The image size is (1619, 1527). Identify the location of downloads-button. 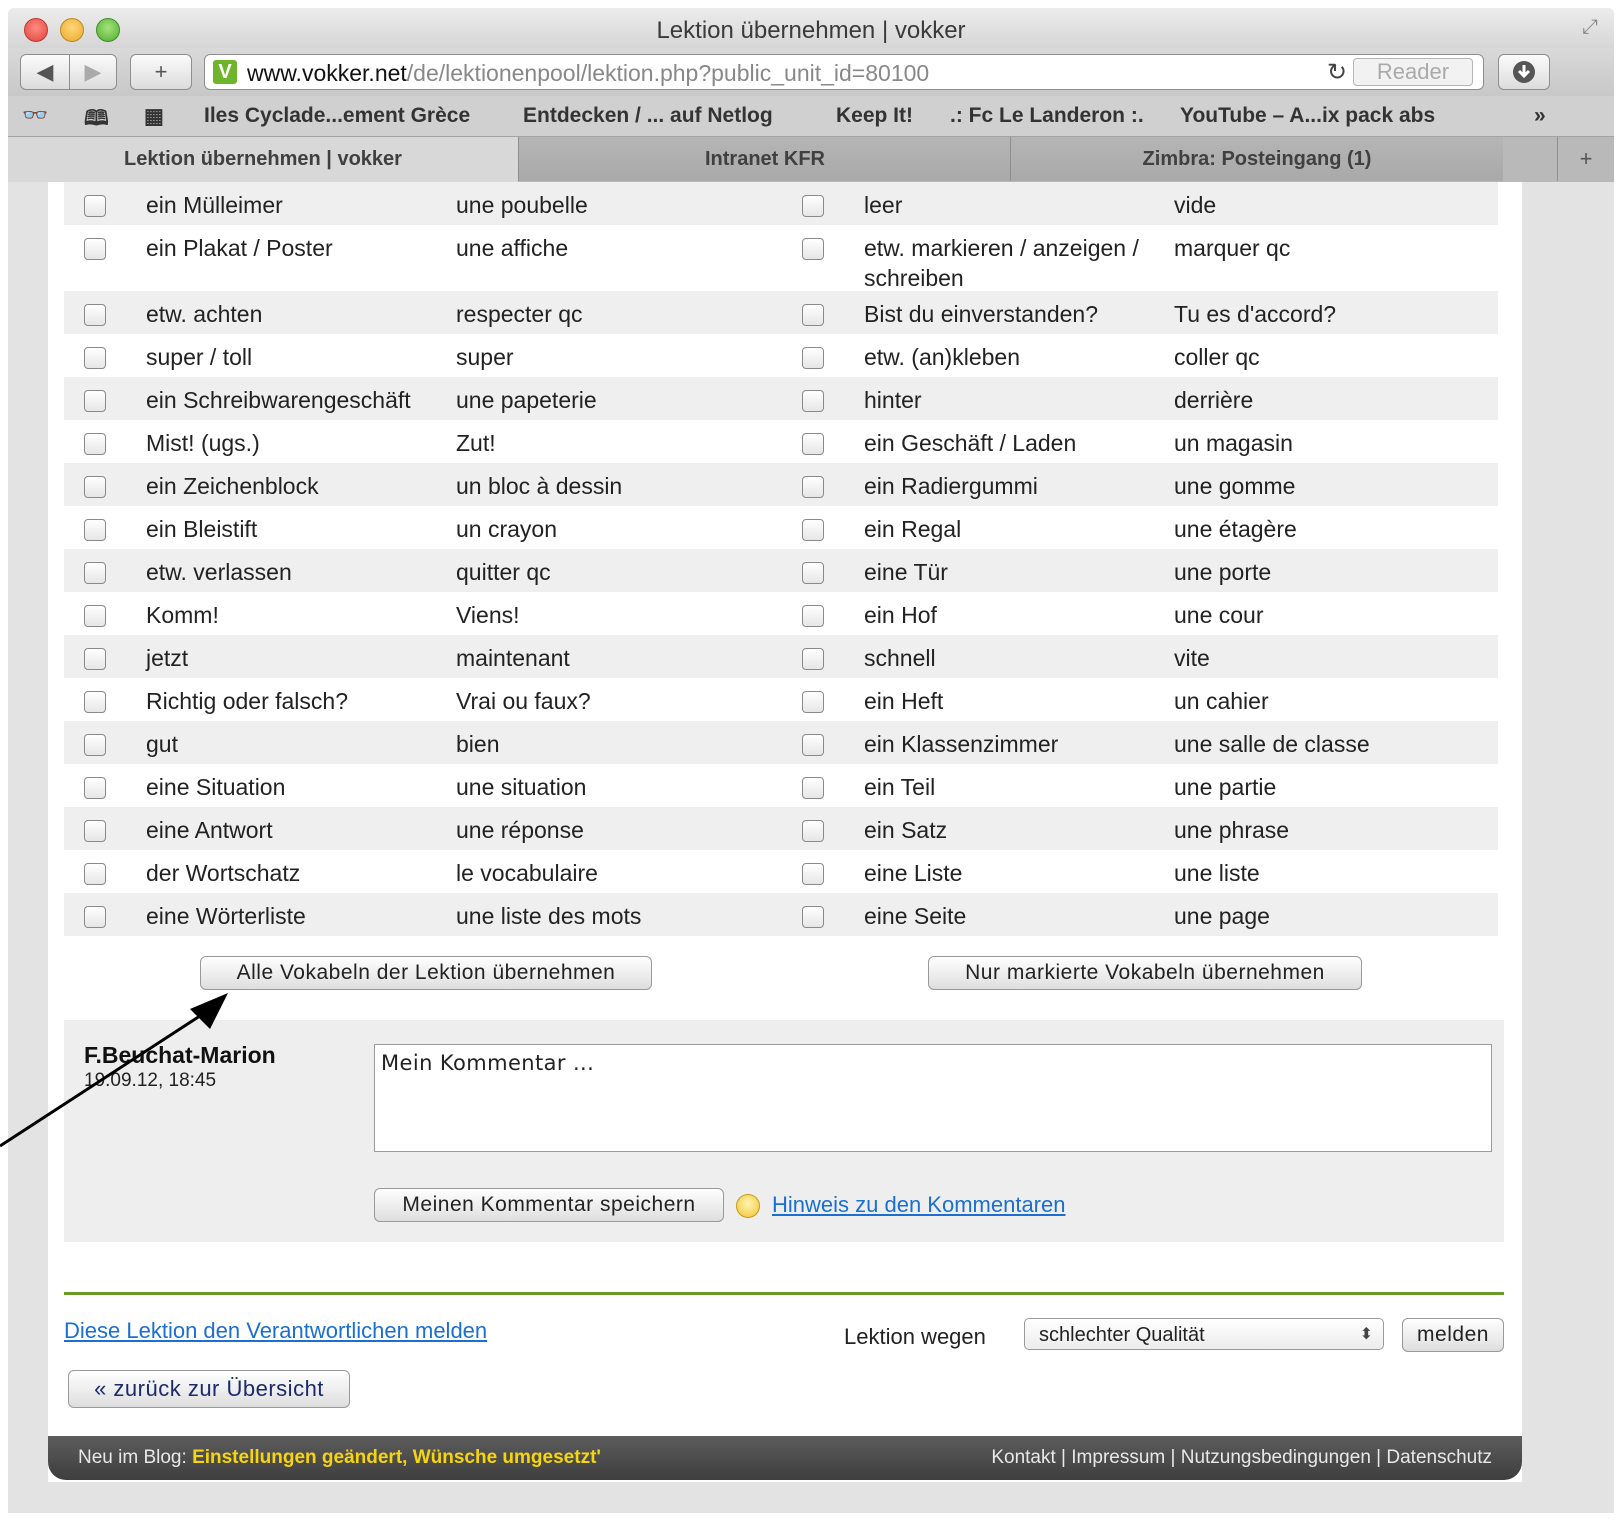
(1524, 72).